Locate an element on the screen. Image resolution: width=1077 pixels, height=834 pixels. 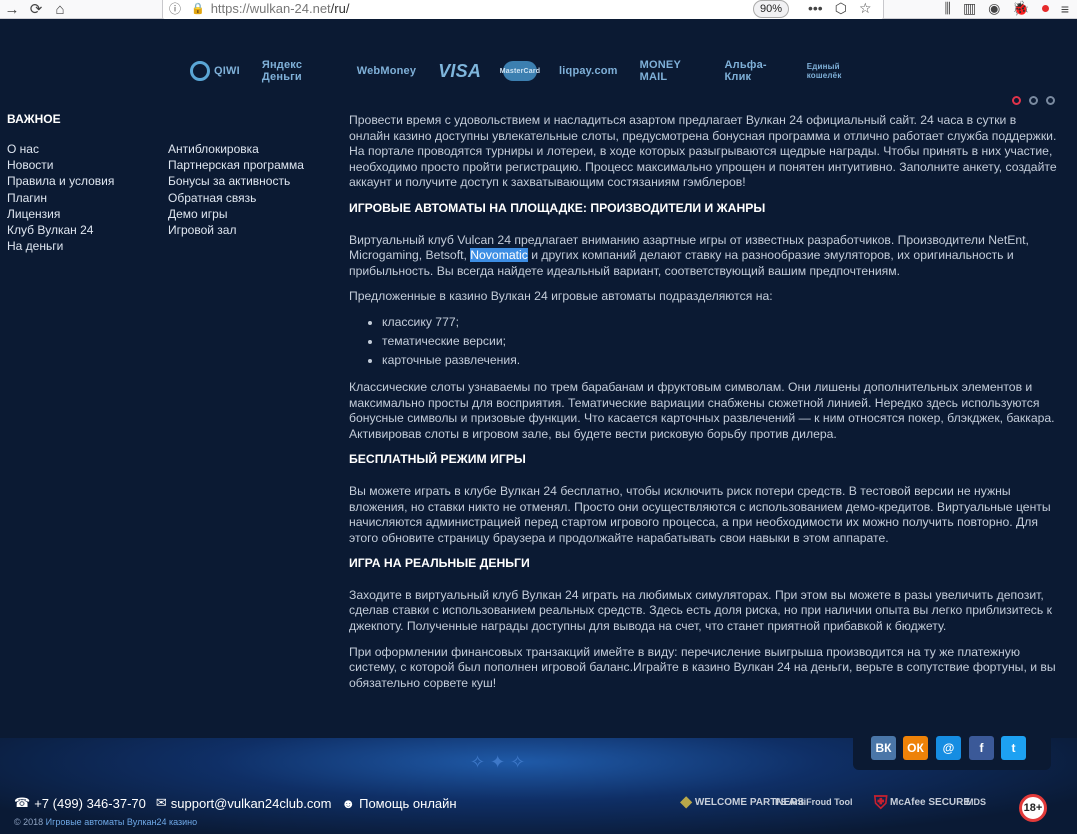
facebook-icon: f is located at coordinates (981, 748).